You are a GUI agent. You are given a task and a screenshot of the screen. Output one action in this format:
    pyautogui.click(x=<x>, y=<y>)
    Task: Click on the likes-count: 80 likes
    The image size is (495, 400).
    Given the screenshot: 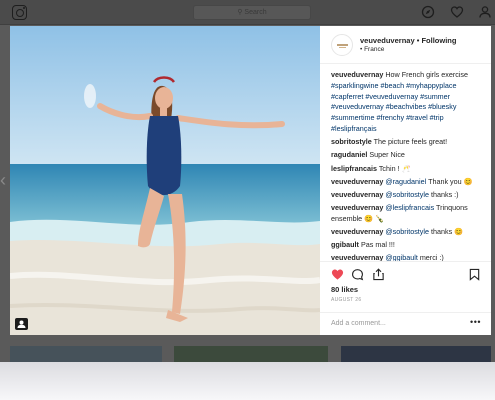 What is the action you would take?
    pyautogui.click(x=344, y=289)
    